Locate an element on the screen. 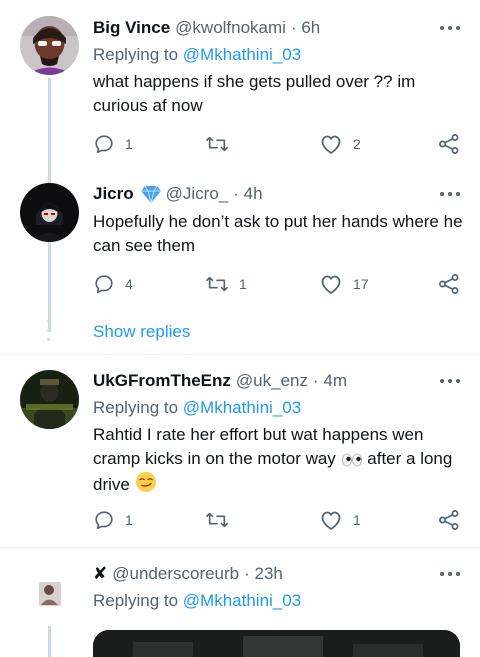 This screenshot has height=657, width=480. like-count: 1 is located at coordinates (357, 520).